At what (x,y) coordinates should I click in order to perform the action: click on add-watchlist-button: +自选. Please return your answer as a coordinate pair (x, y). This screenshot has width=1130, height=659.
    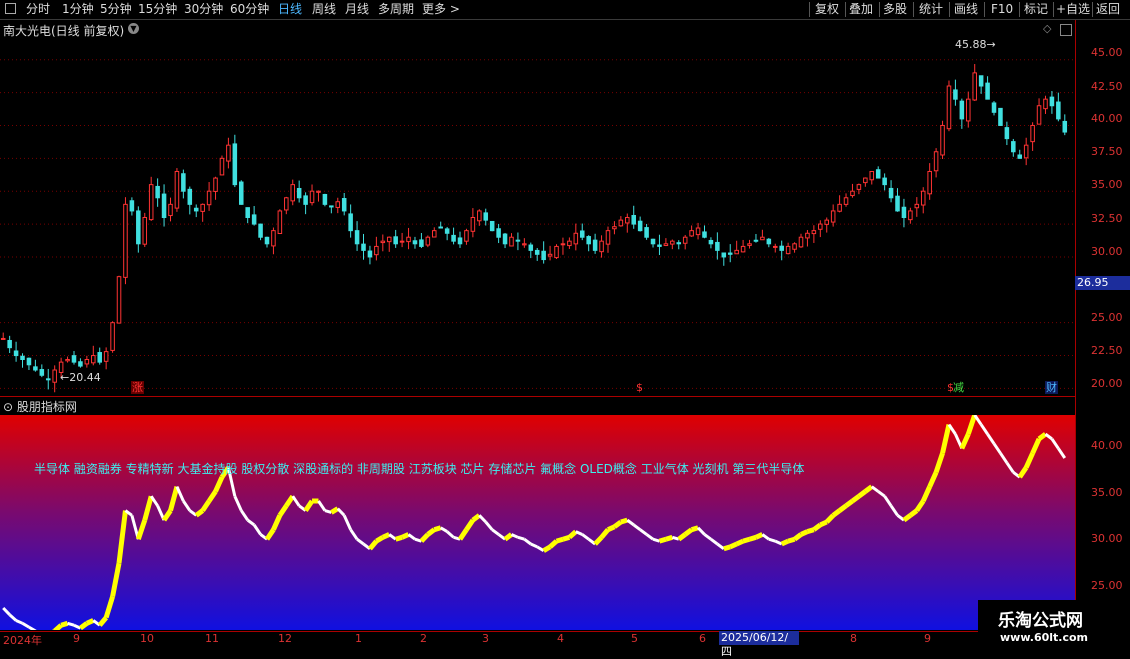
    Looking at the image, I should click on (1073, 9).